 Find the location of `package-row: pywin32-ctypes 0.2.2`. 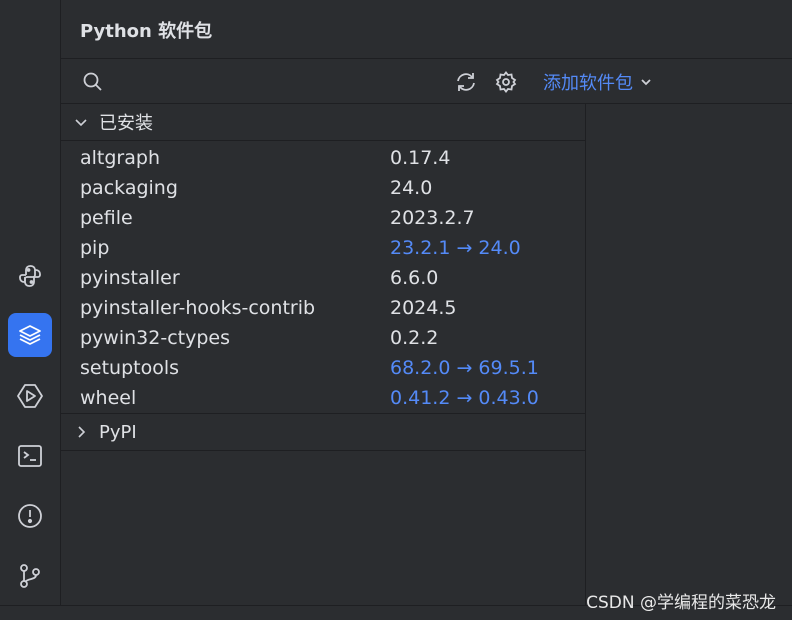

package-row: pywin32-ctypes 0.2.2 is located at coordinates (323, 338).